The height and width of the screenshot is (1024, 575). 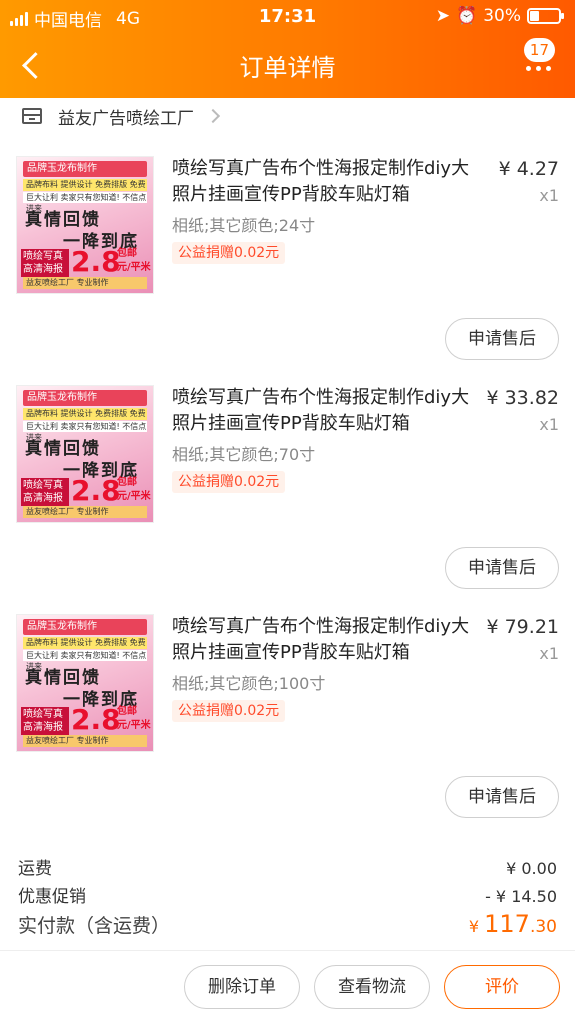 I want to click on status-right: ➤ ⏰ 30%, so click(x=499, y=16).